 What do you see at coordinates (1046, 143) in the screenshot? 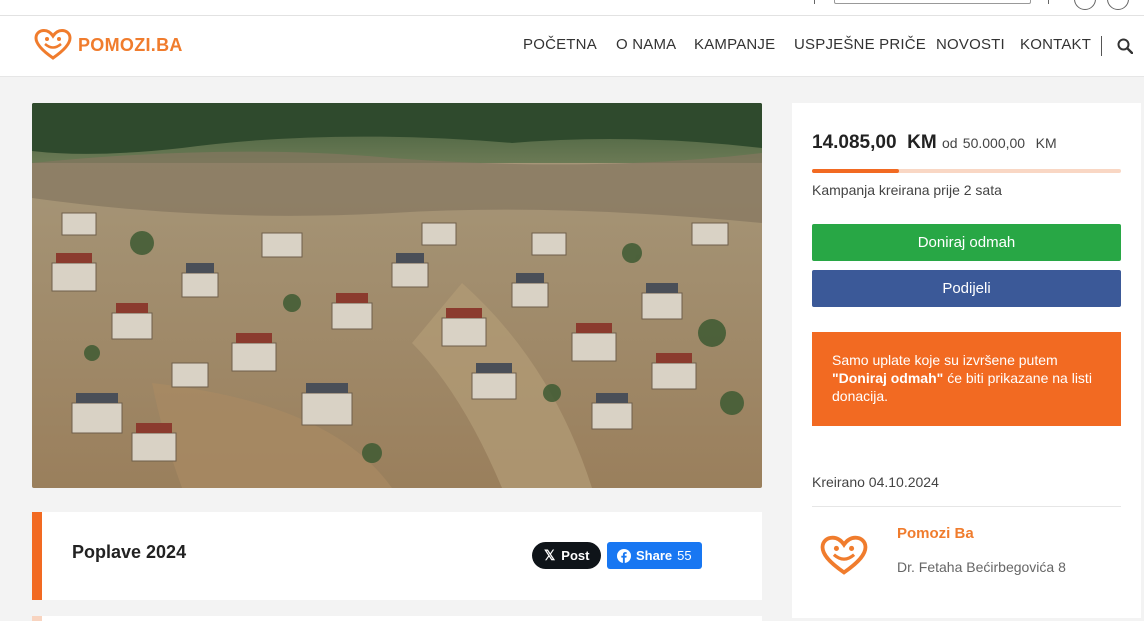
I see `goal-currency: KM` at bounding box center [1046, 143].